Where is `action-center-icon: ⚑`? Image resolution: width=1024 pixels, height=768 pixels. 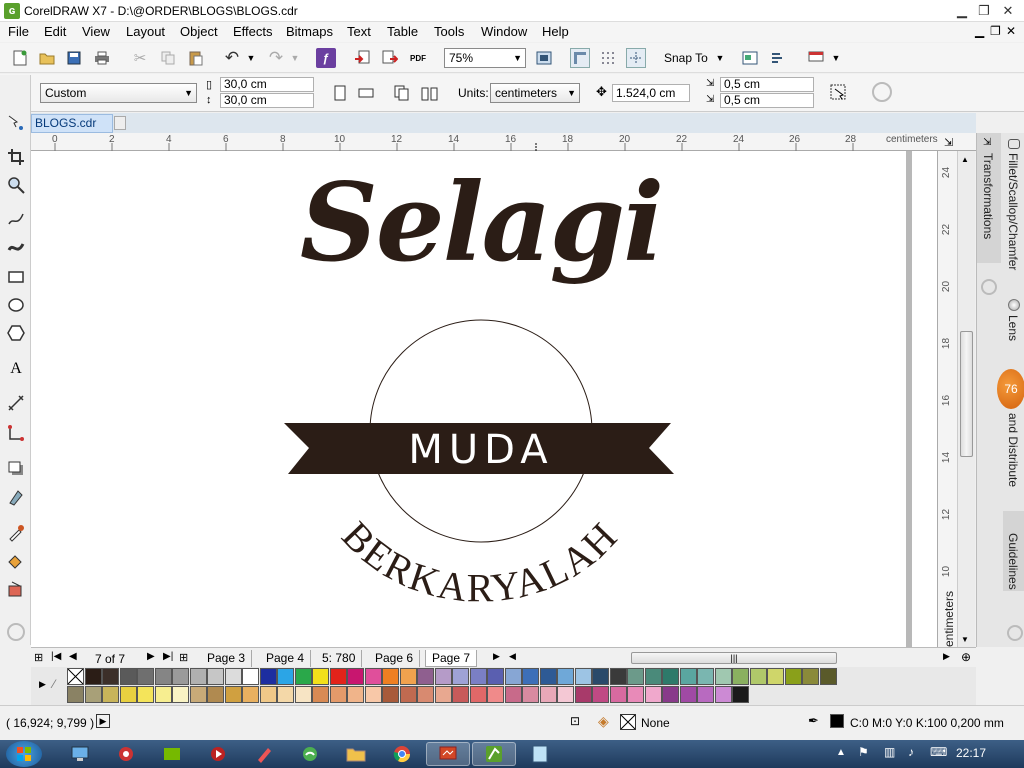 action-center-icon: ⚑ is located at coordinates (863, 752).